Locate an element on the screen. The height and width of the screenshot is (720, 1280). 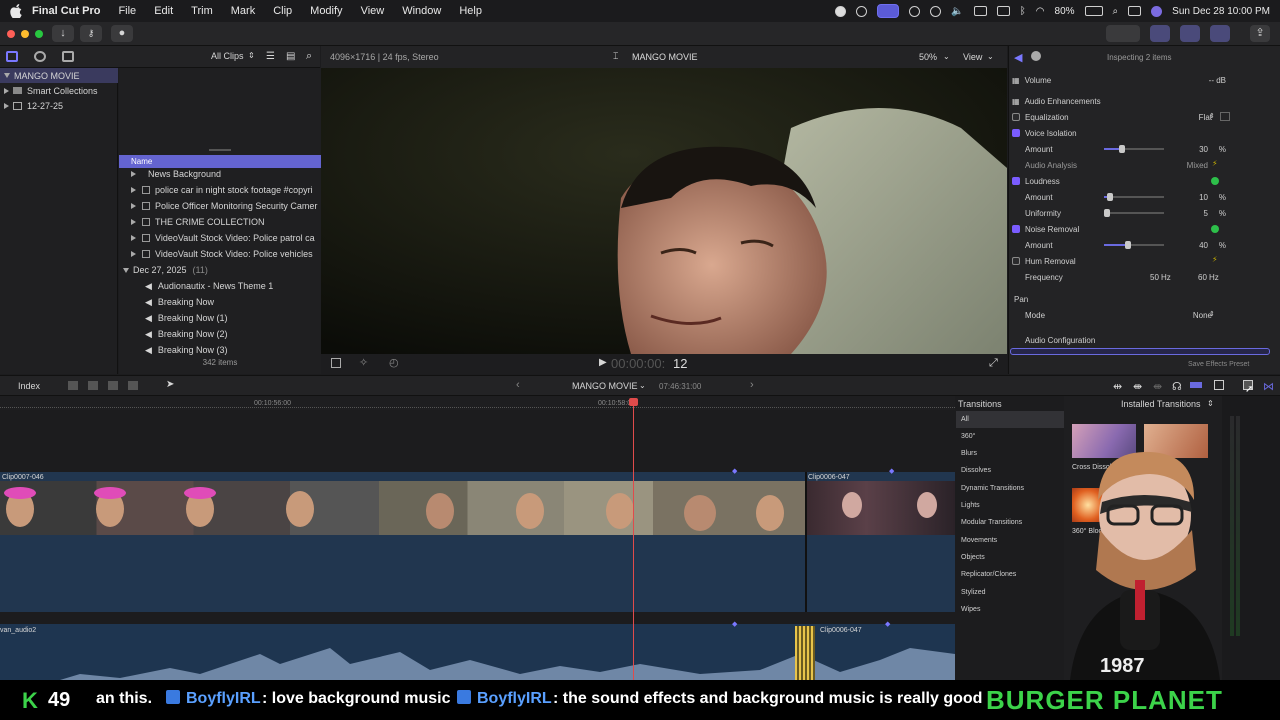
library-mango-movie: MANGO MOVIE is located at coordinates (59, 75).